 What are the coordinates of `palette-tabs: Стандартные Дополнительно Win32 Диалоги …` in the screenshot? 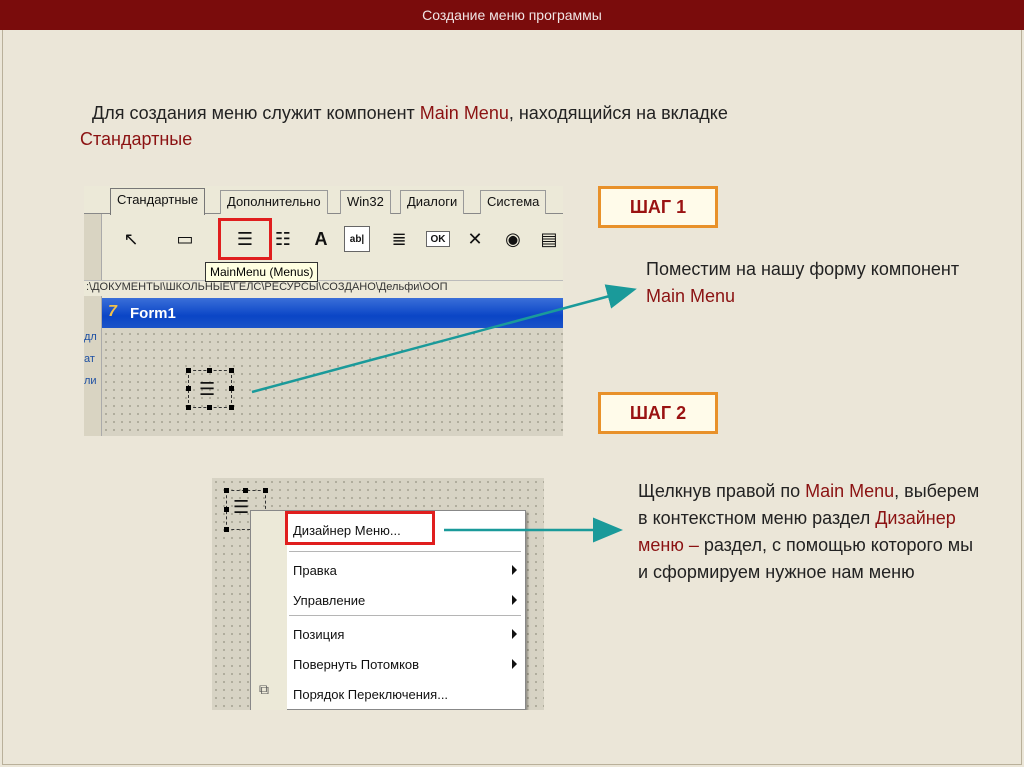 It's located at (323, 200).